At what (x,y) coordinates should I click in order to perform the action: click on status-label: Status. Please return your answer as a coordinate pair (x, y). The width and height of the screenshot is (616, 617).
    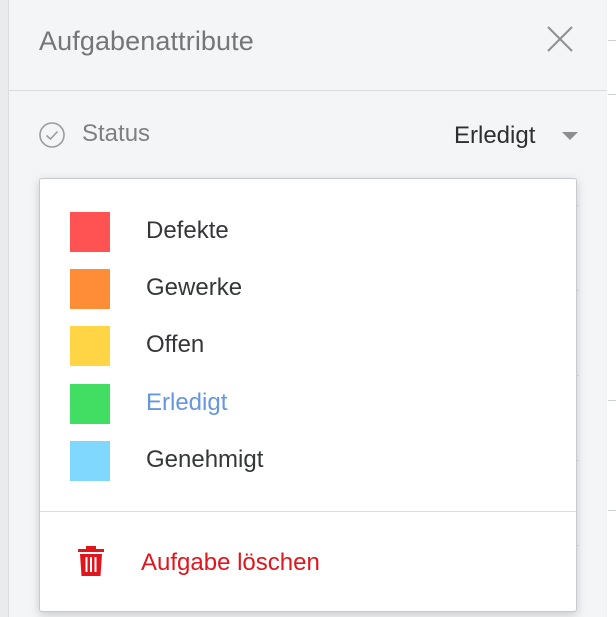
    Looking at the image, I should click on (116, 133).